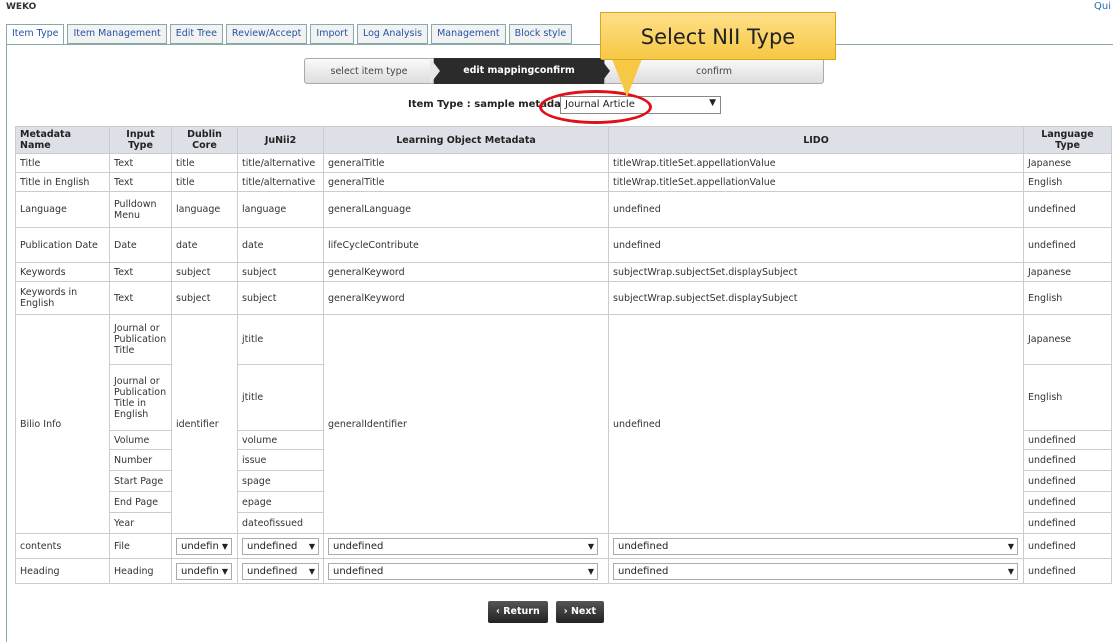 This screenshot has width=1113, height=642. What do you see at coordinates (140, 523) in the screenshot?
I see `cell-input: Year` at bounding box center [140, 523].